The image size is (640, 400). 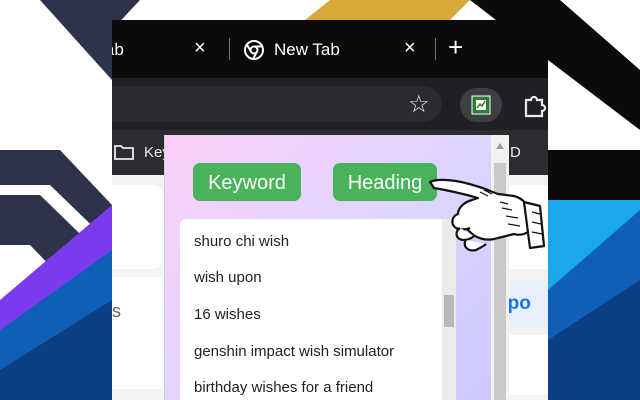 I want to click on heading-button: Heading, so click(x=385, y=182).